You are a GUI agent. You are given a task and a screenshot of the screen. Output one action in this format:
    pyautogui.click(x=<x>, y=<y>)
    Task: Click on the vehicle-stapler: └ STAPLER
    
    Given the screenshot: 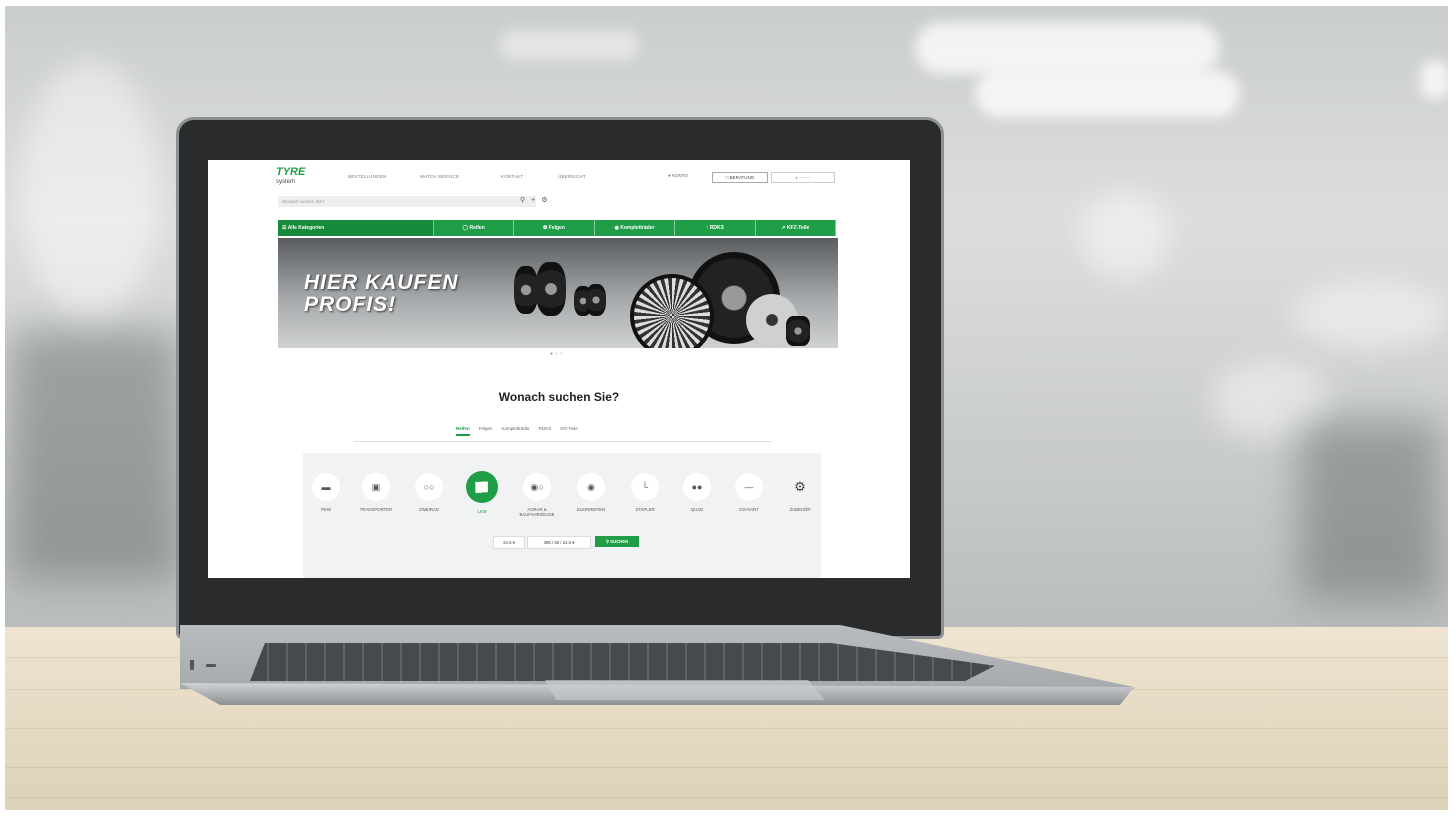 What is the action you would take?
    pyautogui.click(x=645, y=492)
    